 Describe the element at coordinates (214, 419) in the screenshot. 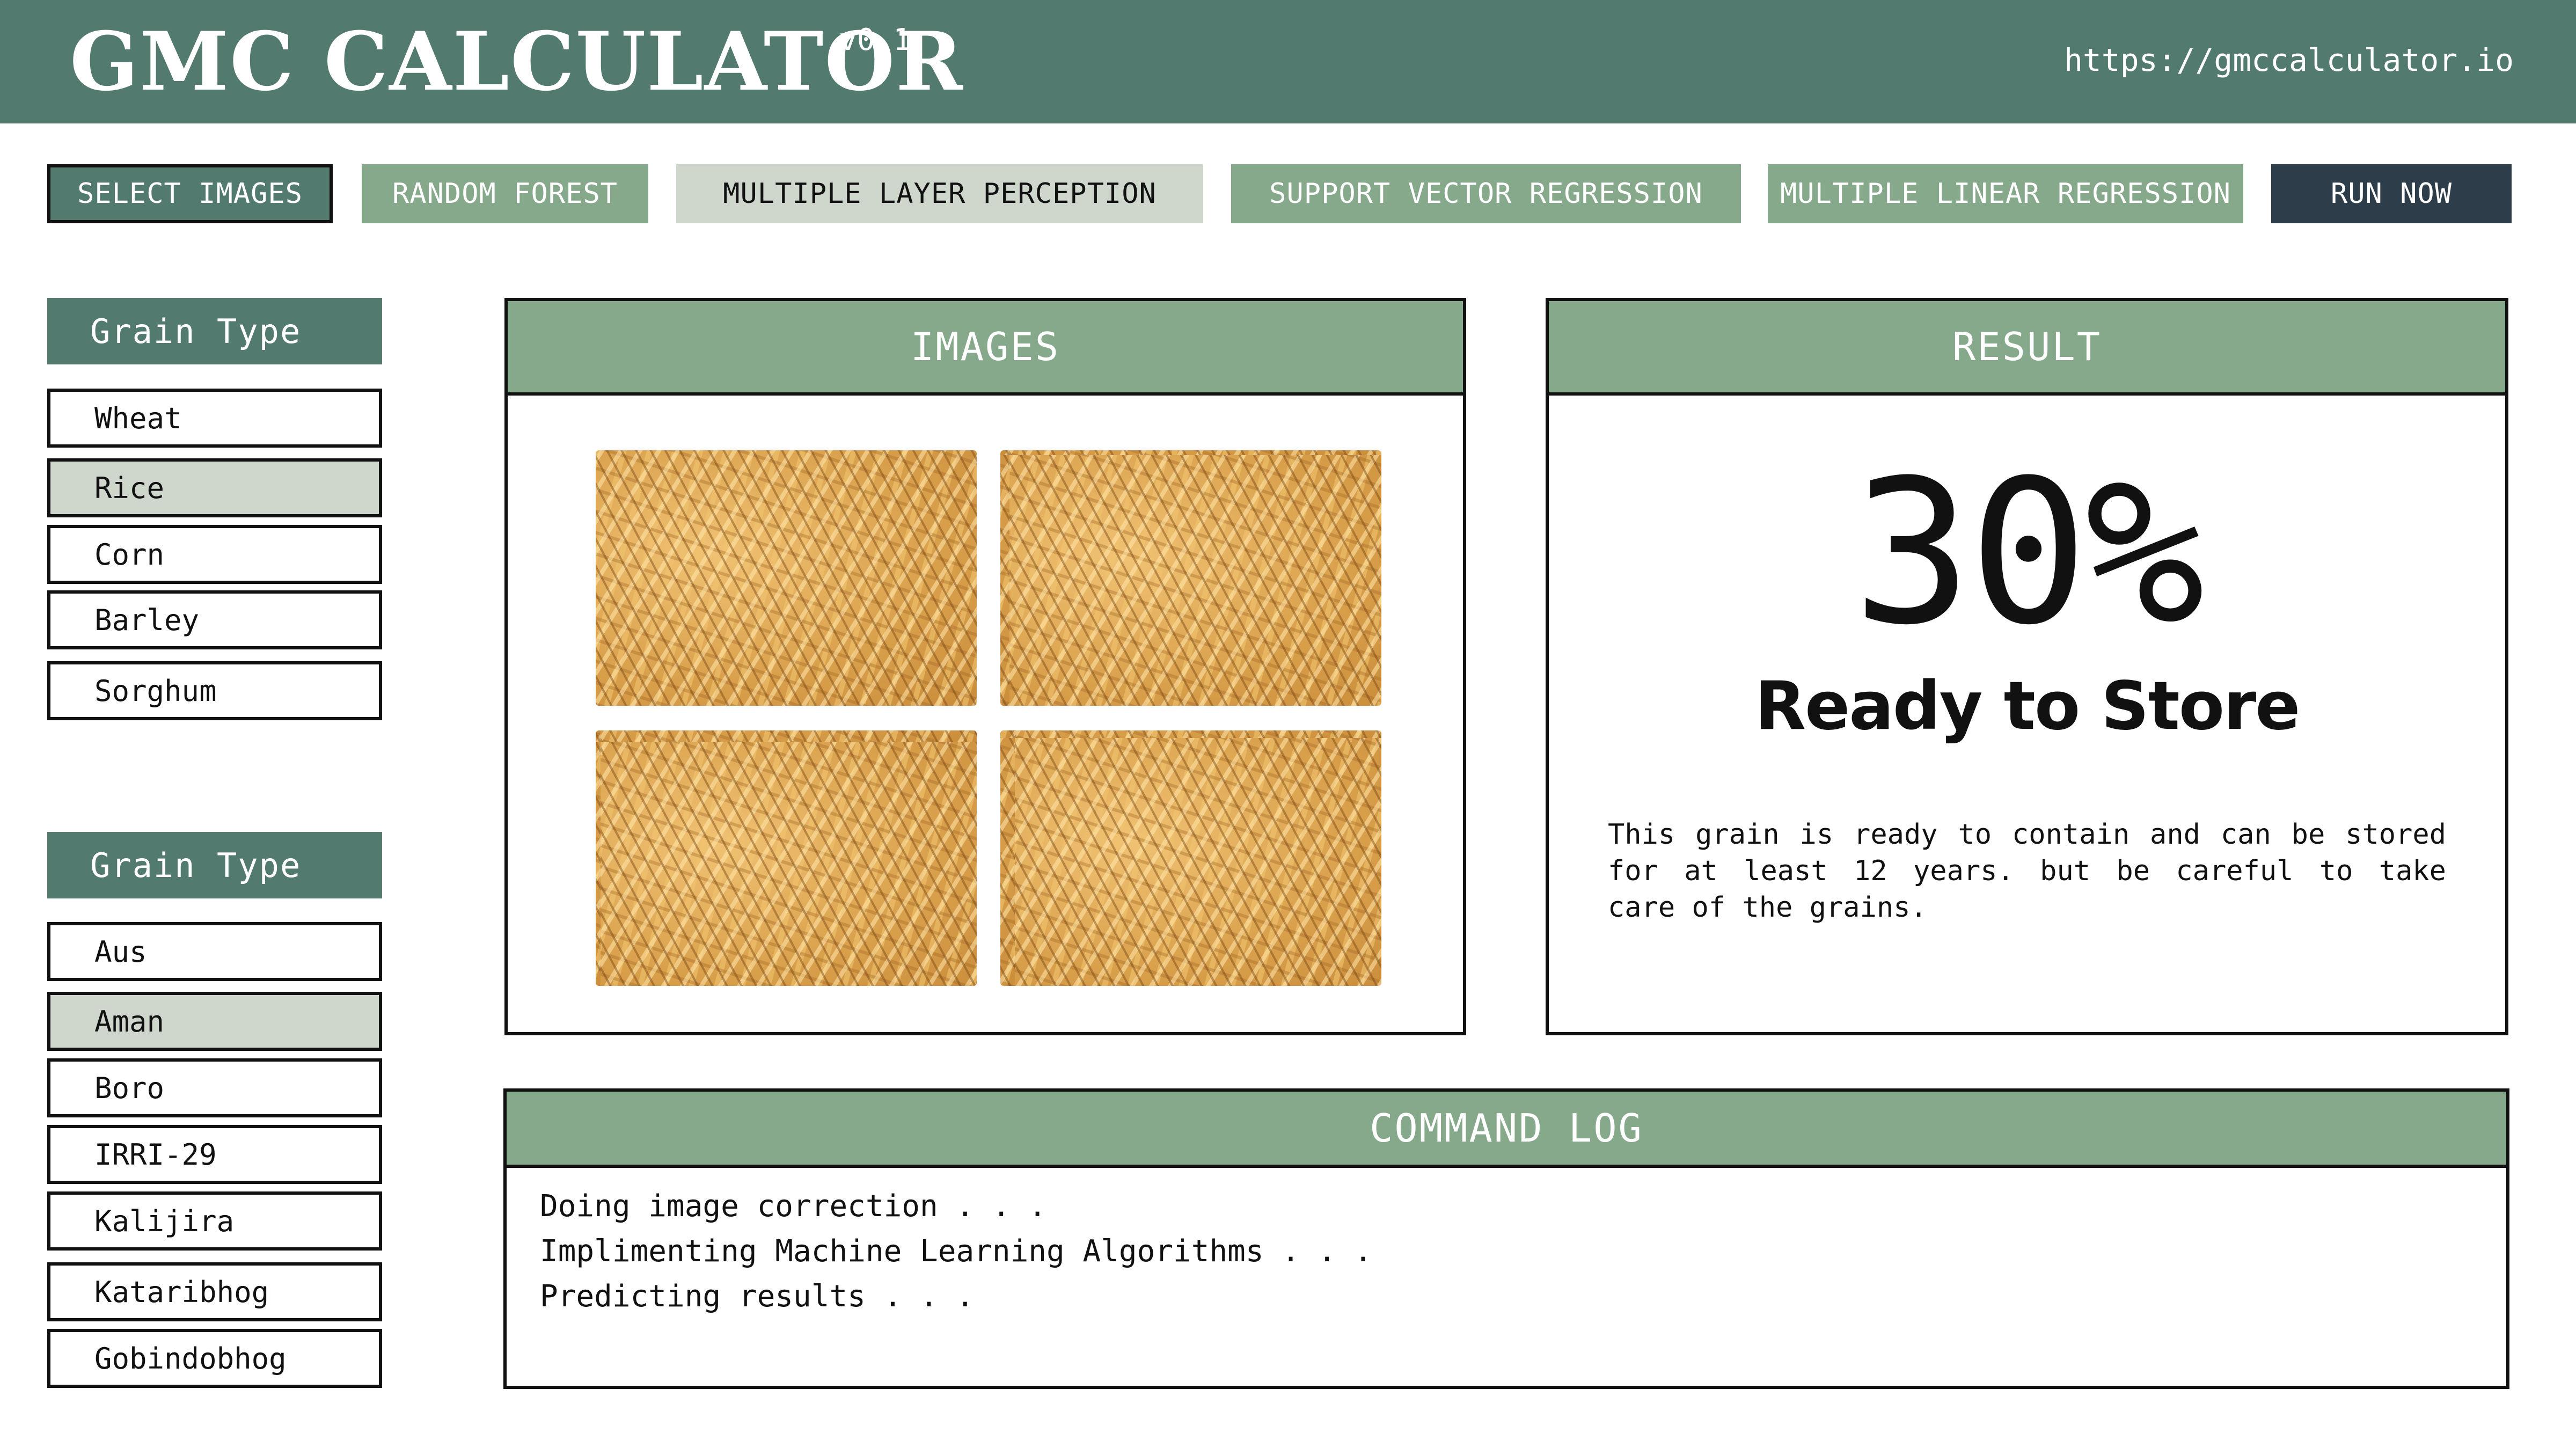

I see `grain-type-item-wheat: Wheat` at that location.